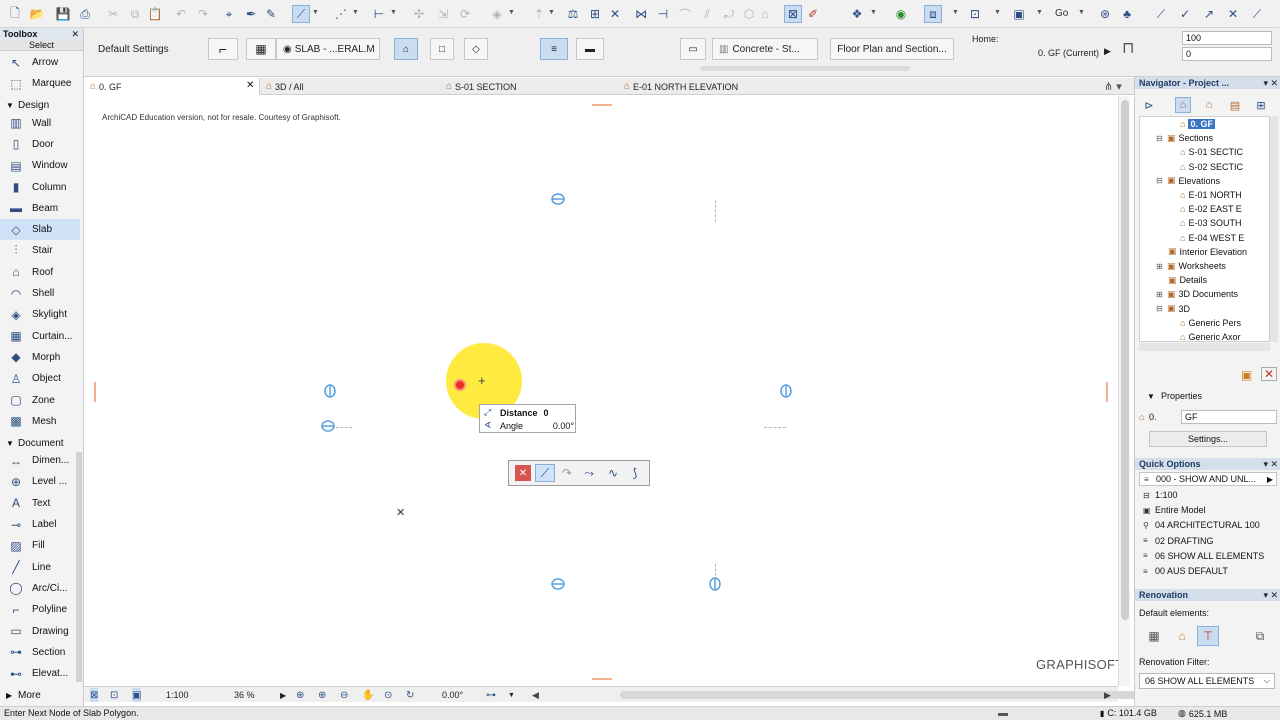 This screenshot has height=720, width=1280. I want to click on tab-list-icon: ⋔ ▾, so click(1113, 86).